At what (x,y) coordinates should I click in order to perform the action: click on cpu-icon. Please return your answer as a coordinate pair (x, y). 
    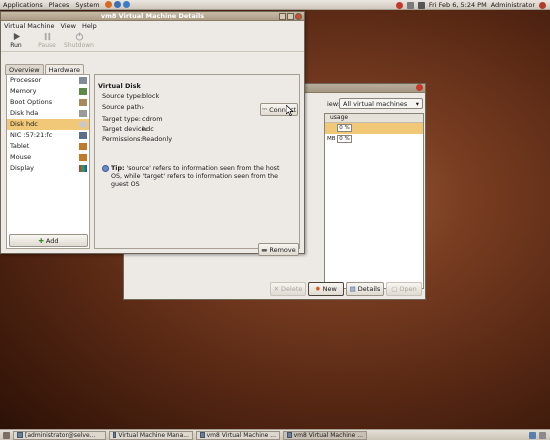
    Looking at the image, I should click on (83, 80).